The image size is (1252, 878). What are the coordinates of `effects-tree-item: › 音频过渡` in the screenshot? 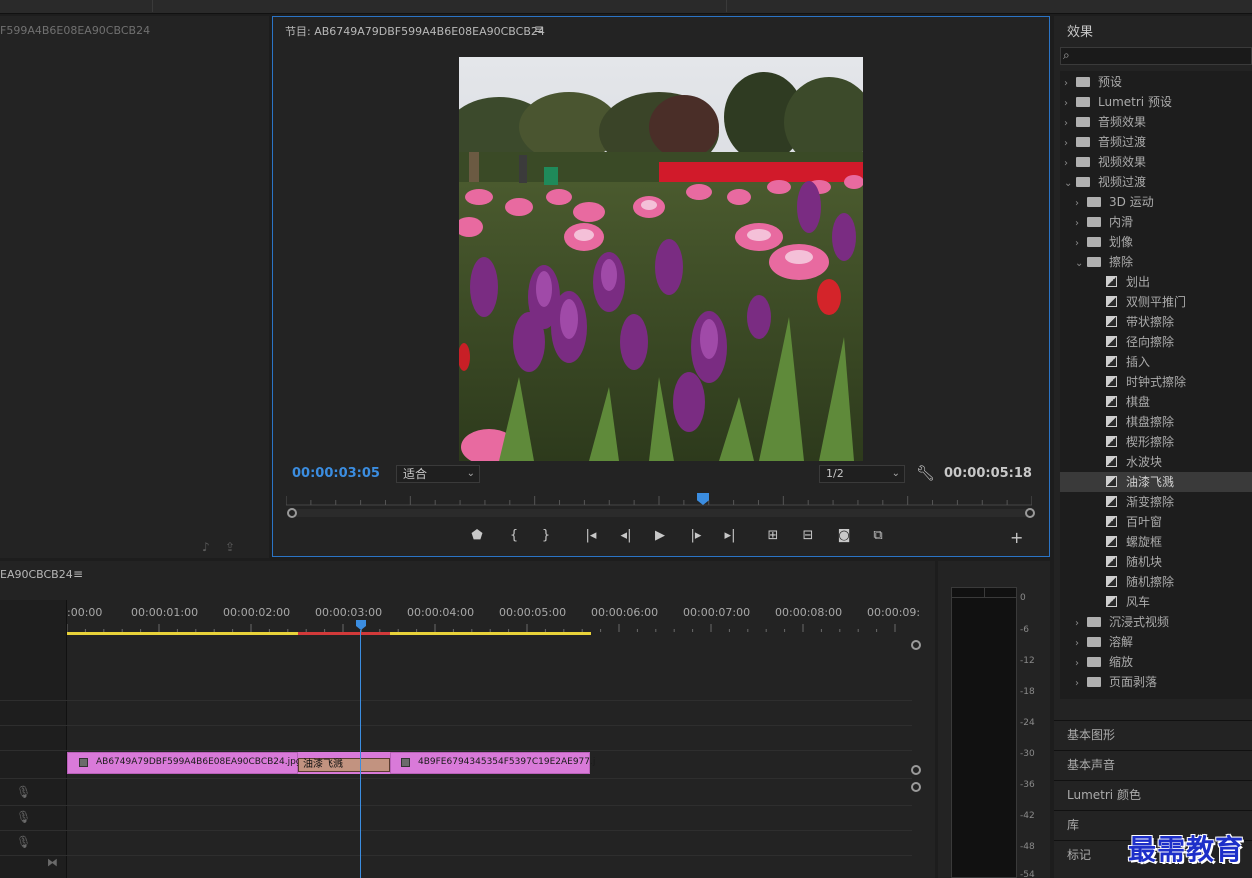 It's located at (1156, 142).